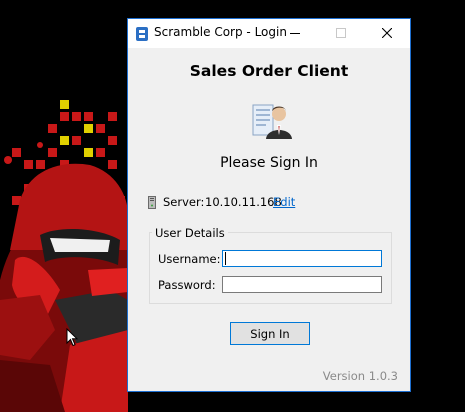 This screenshot has height=412, width=465. I want to click on title-bar: Scramble Corp - Login, so click(269, 33).